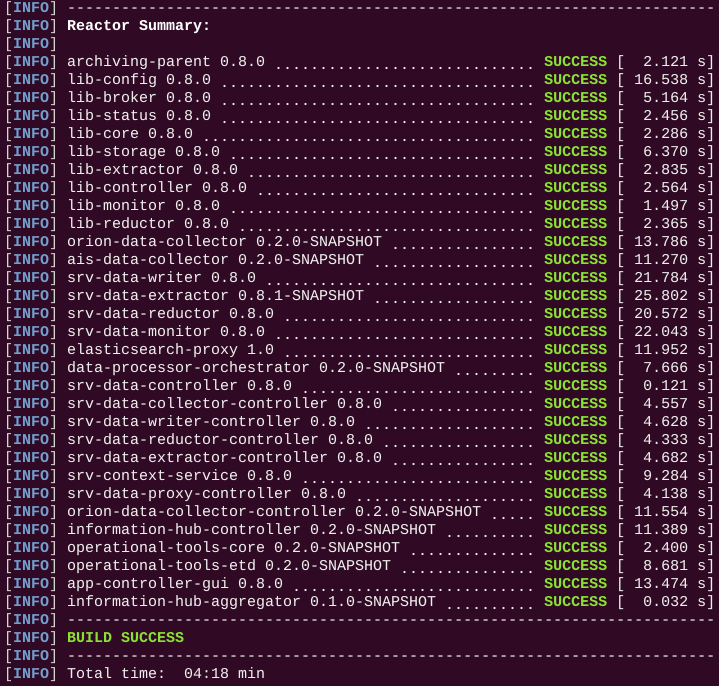 This screenshot has width=719, height=686. Describe the element at coordinates (666, 153) in the screenshot. I see `build-time: [ 6.370 s]` at that location.